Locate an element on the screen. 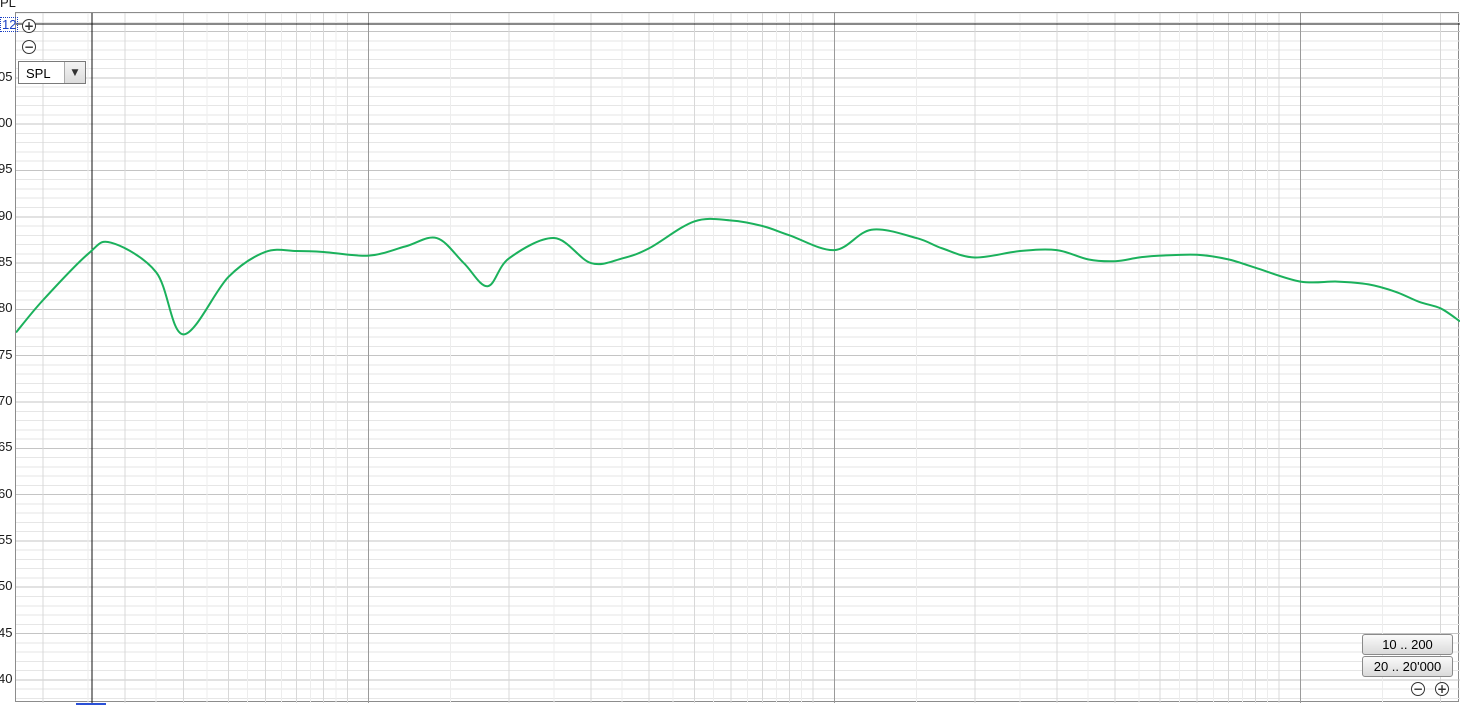 The height and width of the screenshot is (706, 1463). y-tick-label: 85 is located at coordinates (6, 262).